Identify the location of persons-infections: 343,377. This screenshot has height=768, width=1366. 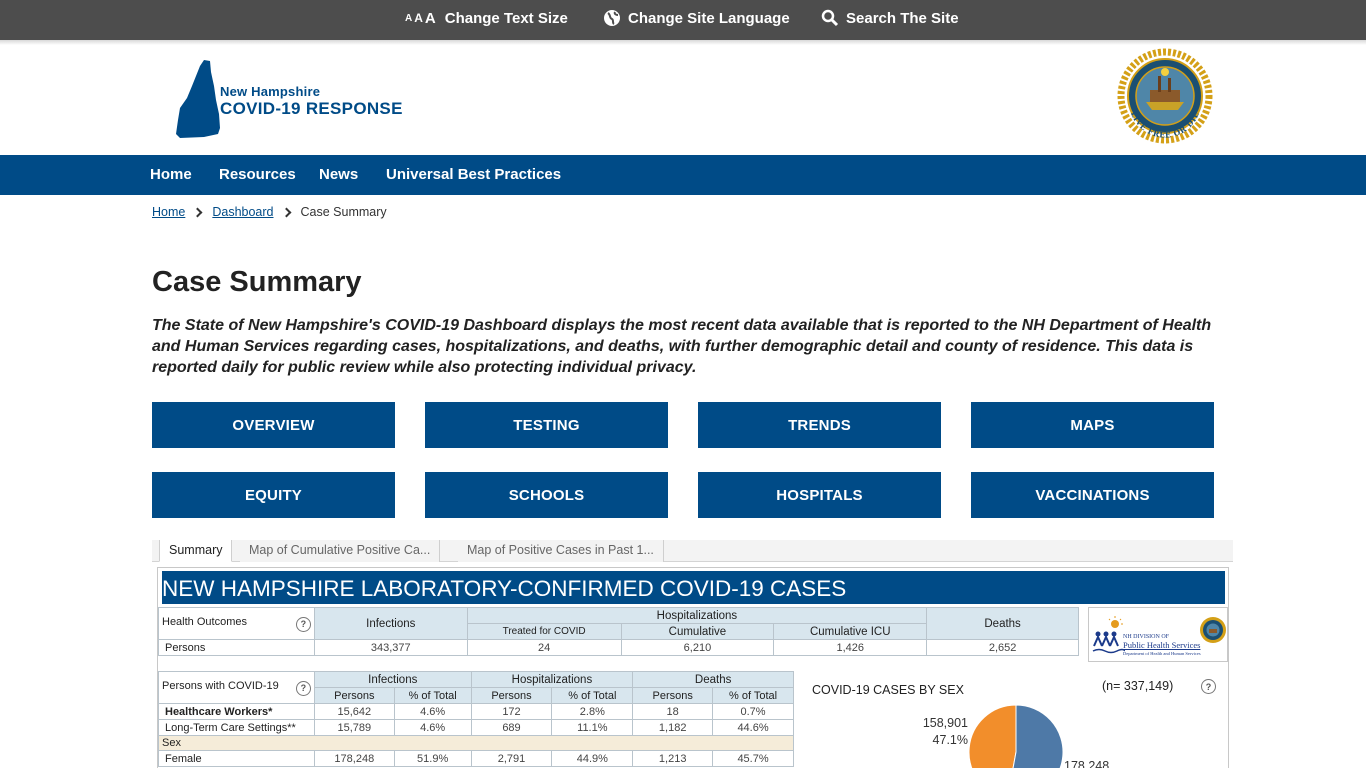
(390, 647).